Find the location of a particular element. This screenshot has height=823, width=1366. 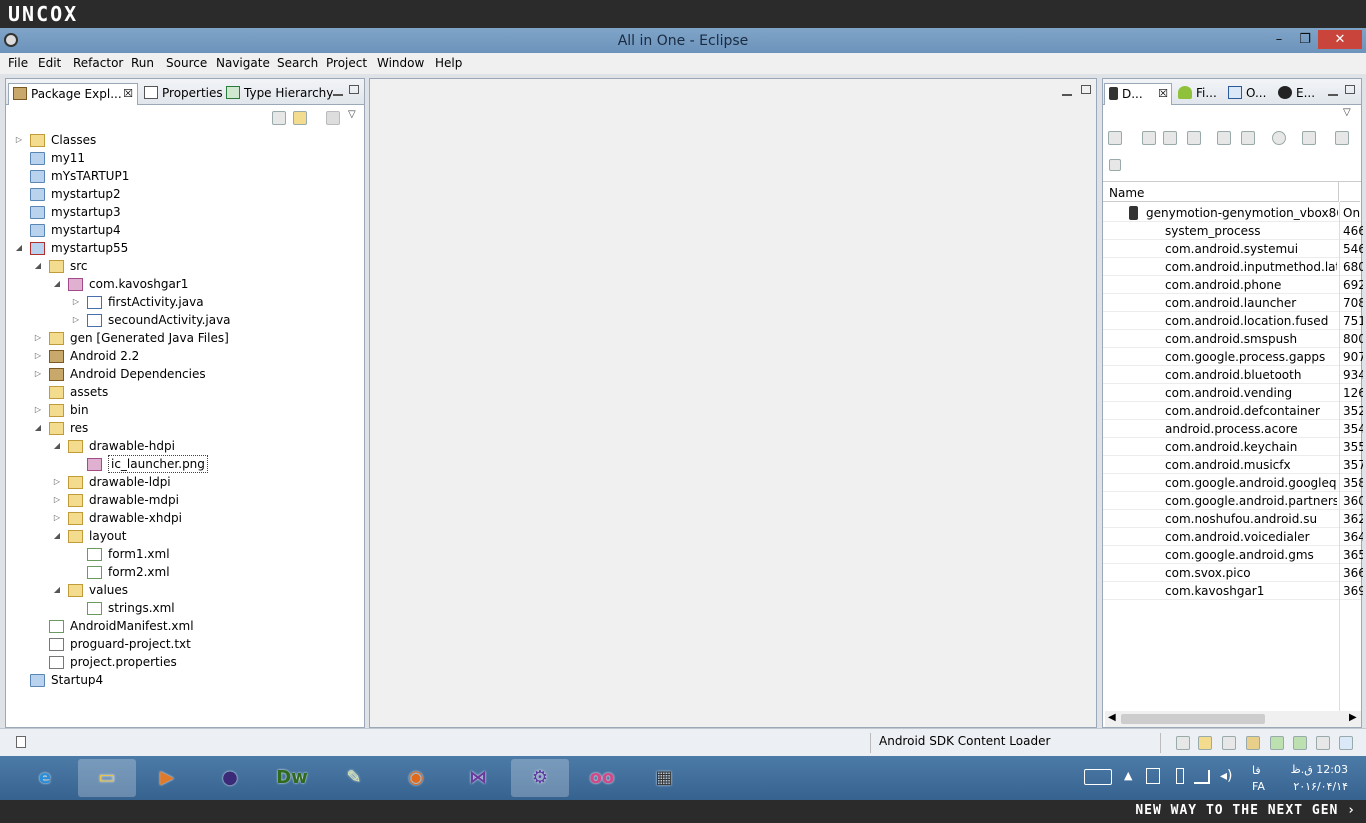

visual-studio-icon: ⋈ is located at coordinates (478, 778).